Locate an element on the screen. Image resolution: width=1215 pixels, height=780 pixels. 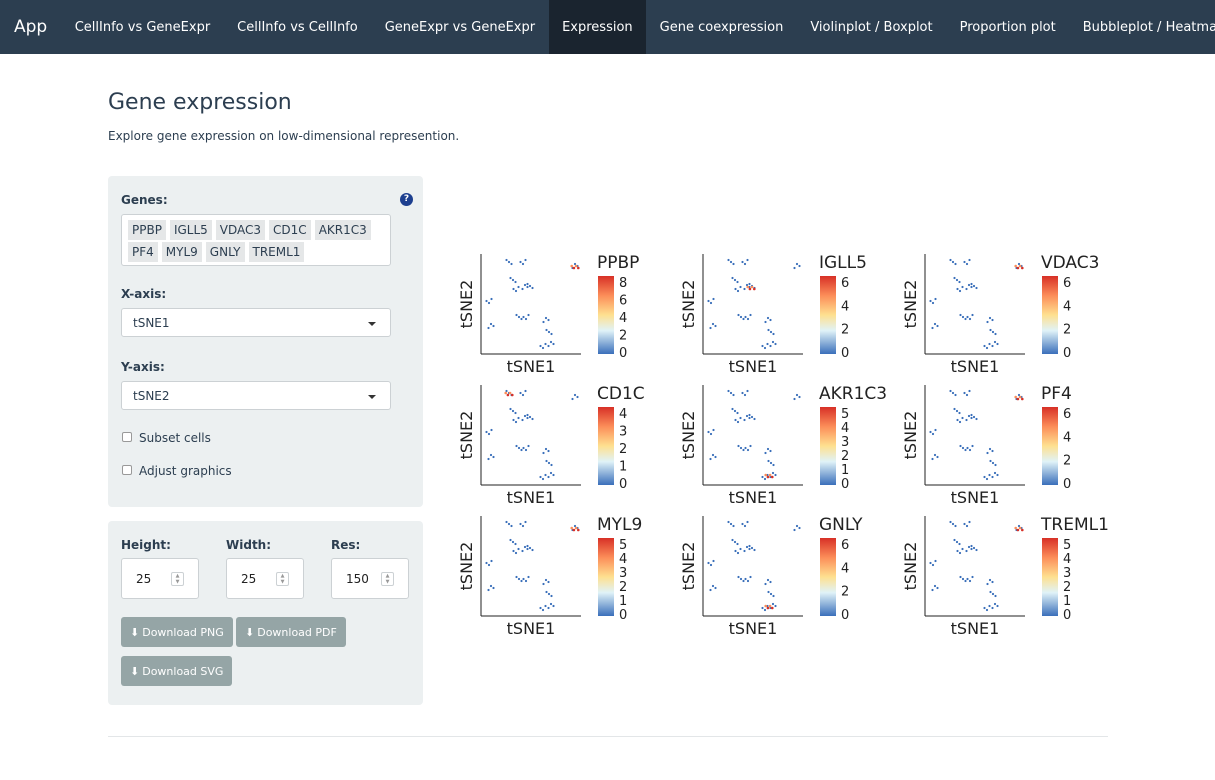
subset-cells-checkbox is located at coordinates (127, 437).